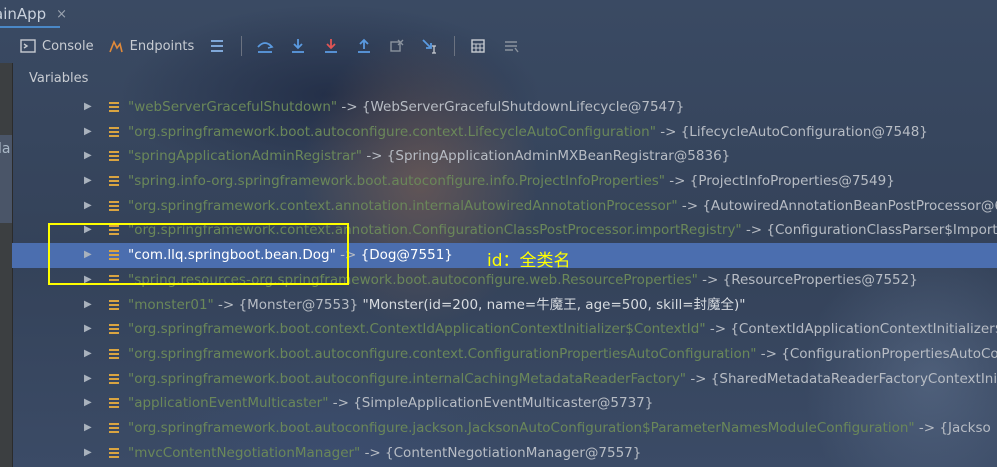 The image size is (997, 467). What do you see at coordinates (233, 107) in the screenshot?
I see `variable-key: "webServerGracefulShutdown"` at bounding box center [233, 107].